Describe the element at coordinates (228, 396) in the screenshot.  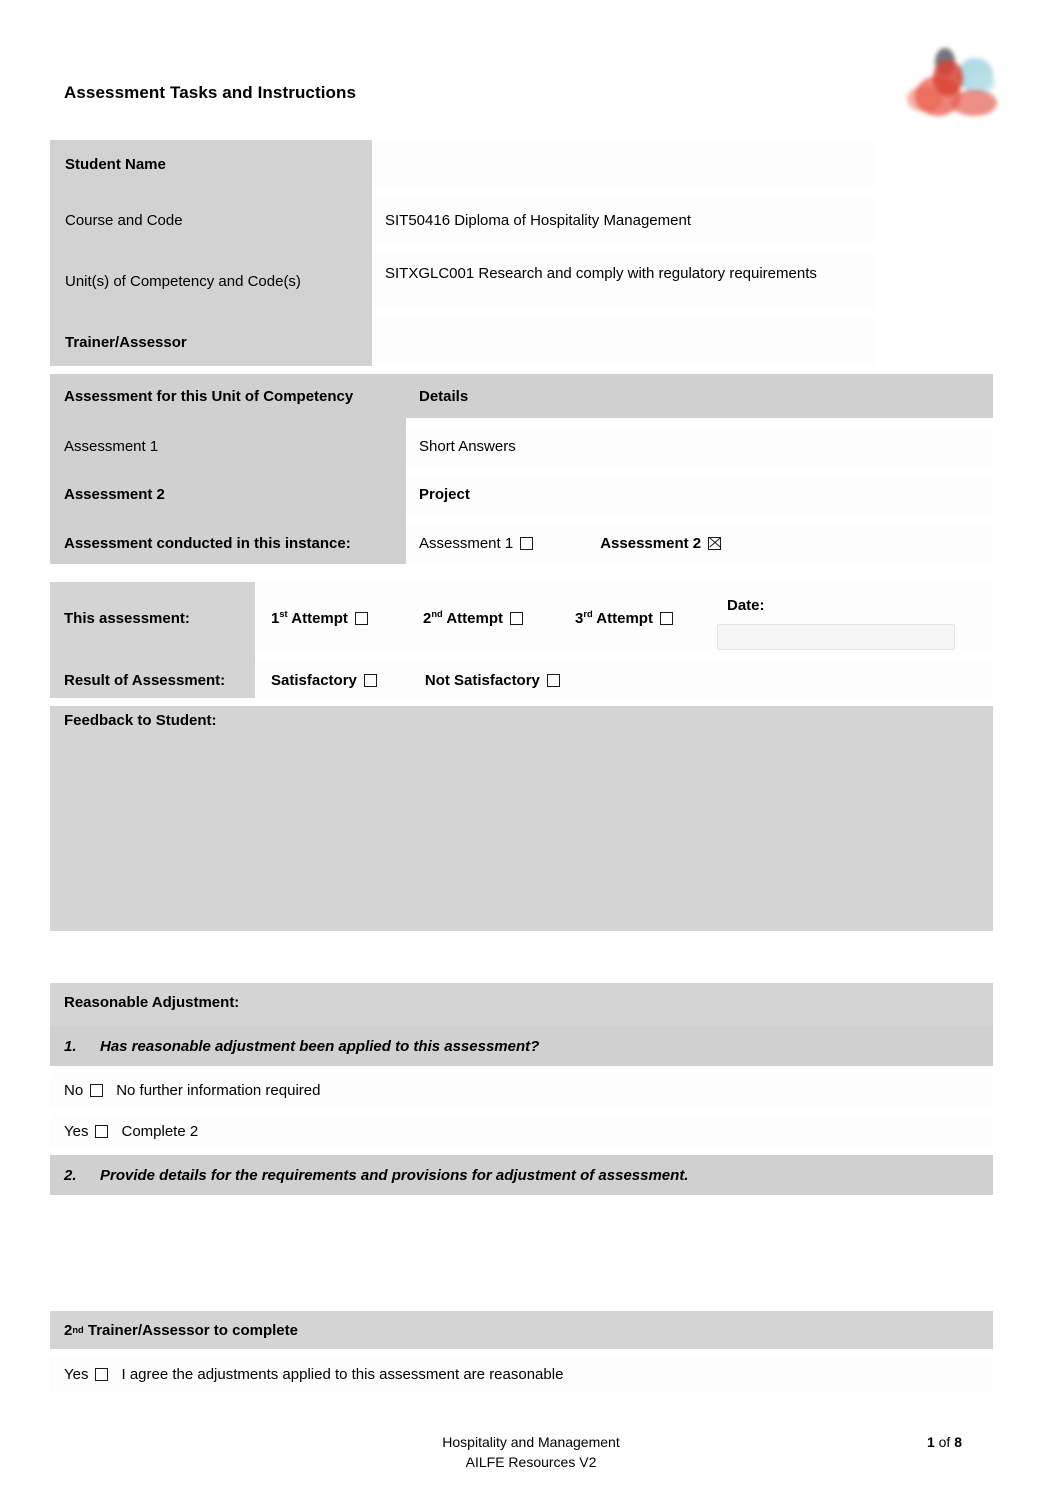
I see `assessment-unit-header: Assessment for this Unit of Competency` at that location.